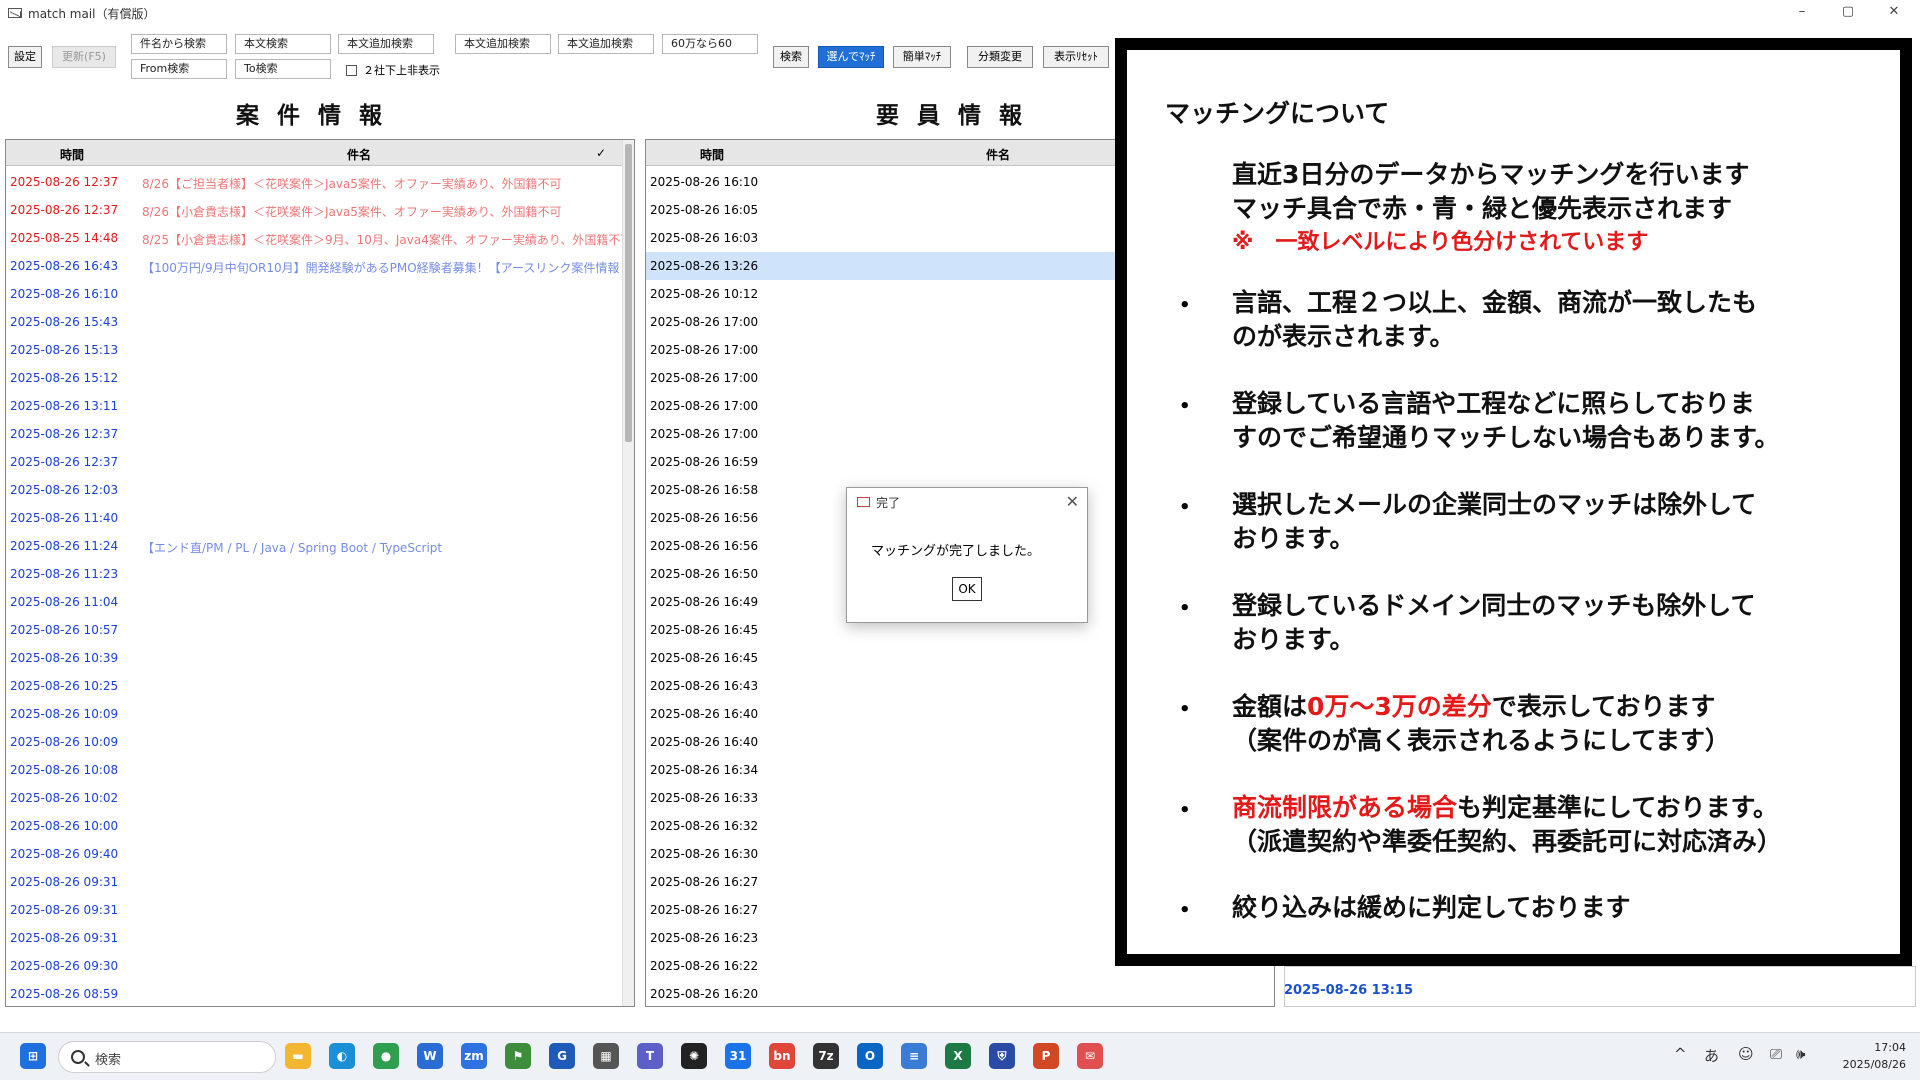 The width and height of the screenshot is (1920, 1080). What do you see at coordinates (320, 686) in the screenshot?
I see `table-row: 2025-08-26 10:25` at bounding box center [320, 686].